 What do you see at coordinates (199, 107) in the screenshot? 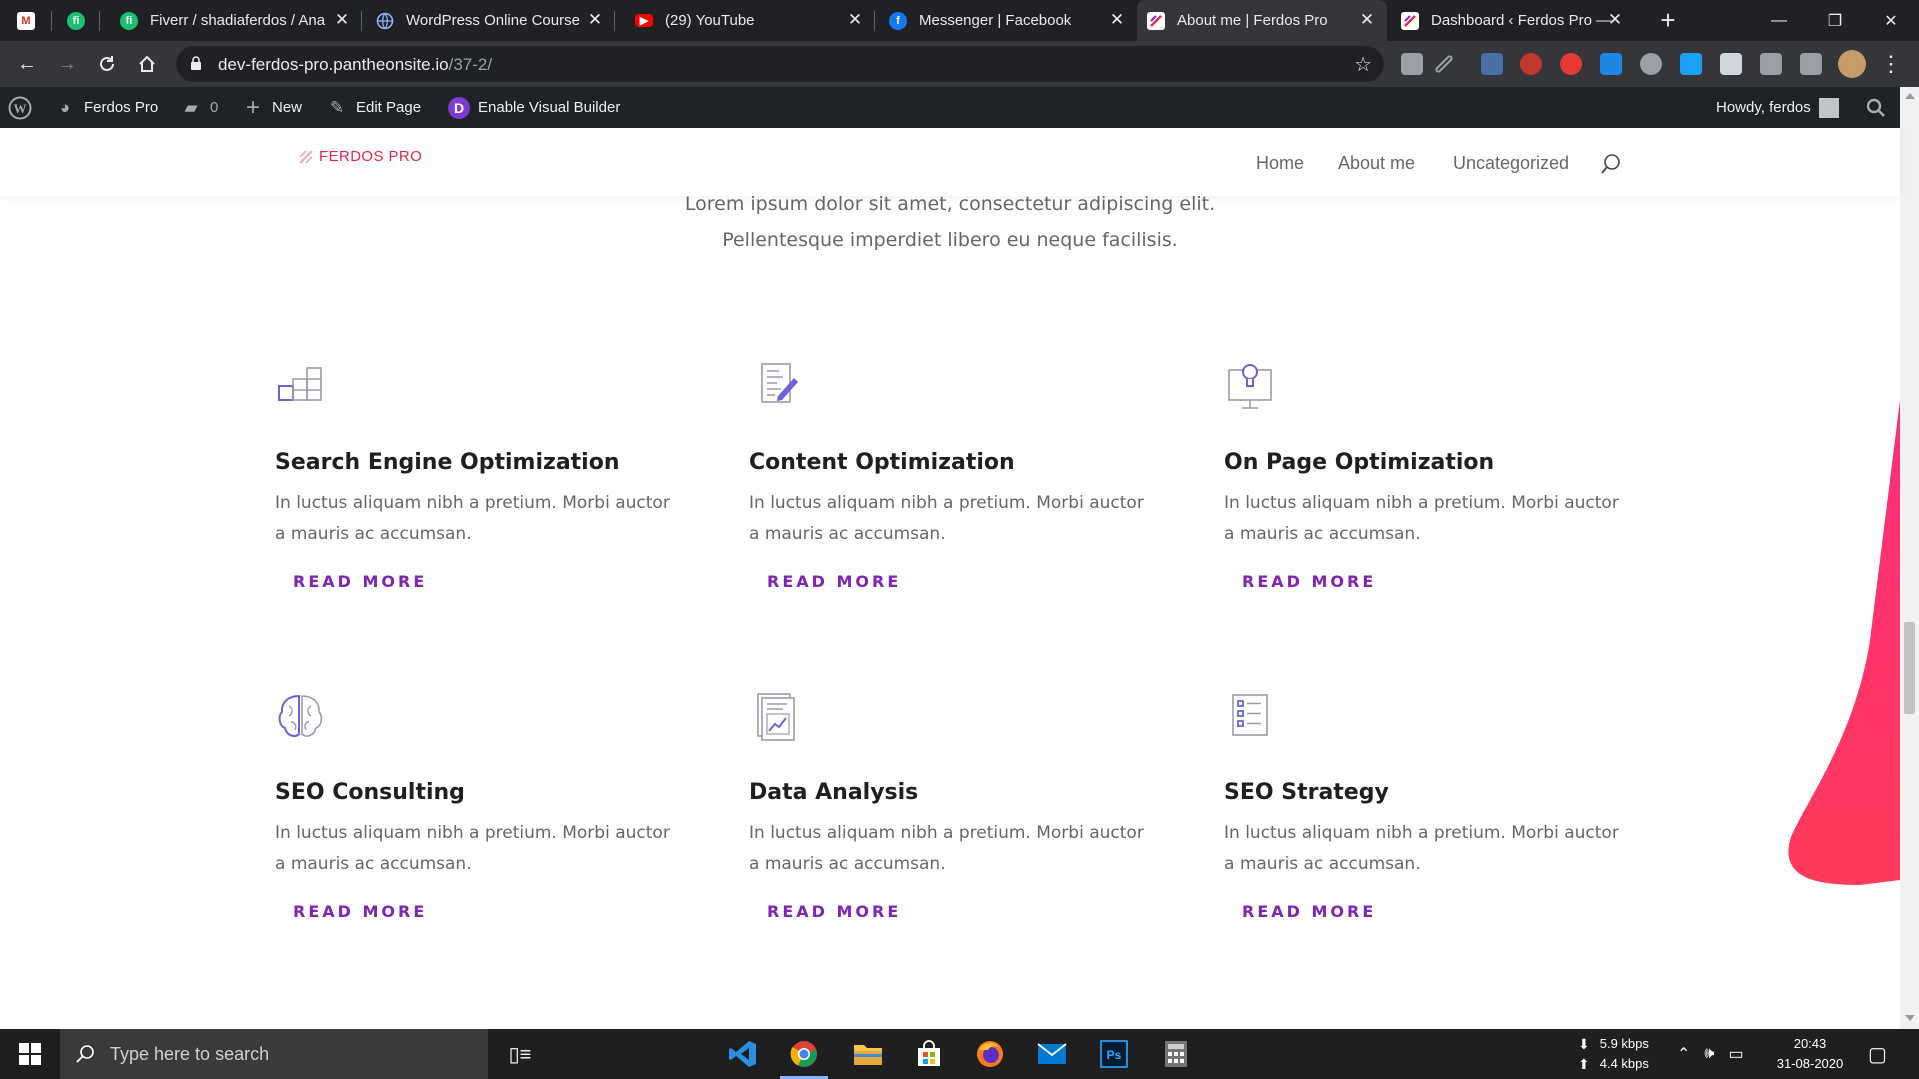
I see `comments-menu: ▰ 0` at bounding box center [199, 107].